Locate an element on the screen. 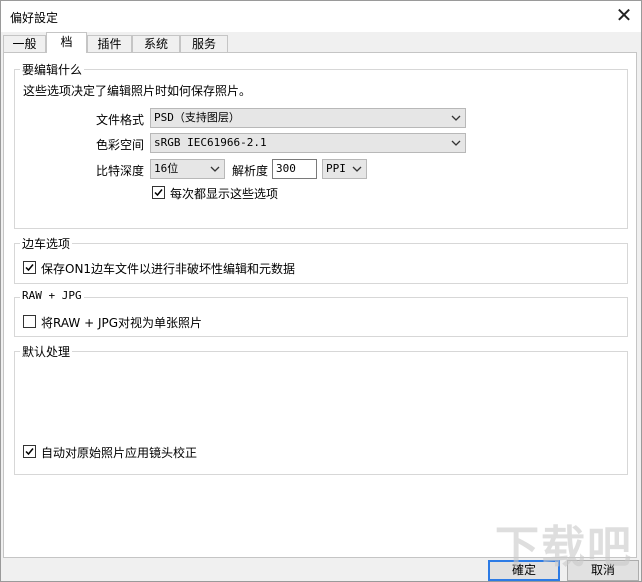 The height and width of the screenshot is (582, 642). color-space-value: sRGB IEC61966-2.1 is located at coordinates (210, 142).